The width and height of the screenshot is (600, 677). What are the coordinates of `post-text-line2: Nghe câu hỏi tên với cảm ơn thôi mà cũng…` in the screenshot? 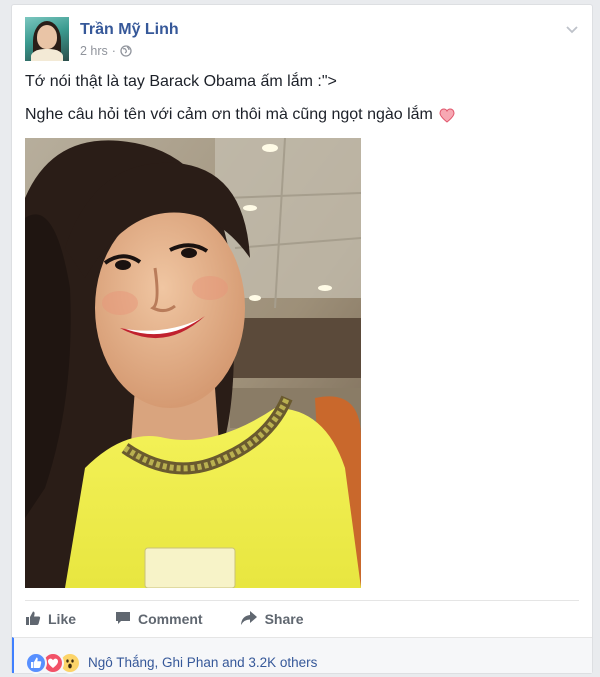 It's located at (240, 115).